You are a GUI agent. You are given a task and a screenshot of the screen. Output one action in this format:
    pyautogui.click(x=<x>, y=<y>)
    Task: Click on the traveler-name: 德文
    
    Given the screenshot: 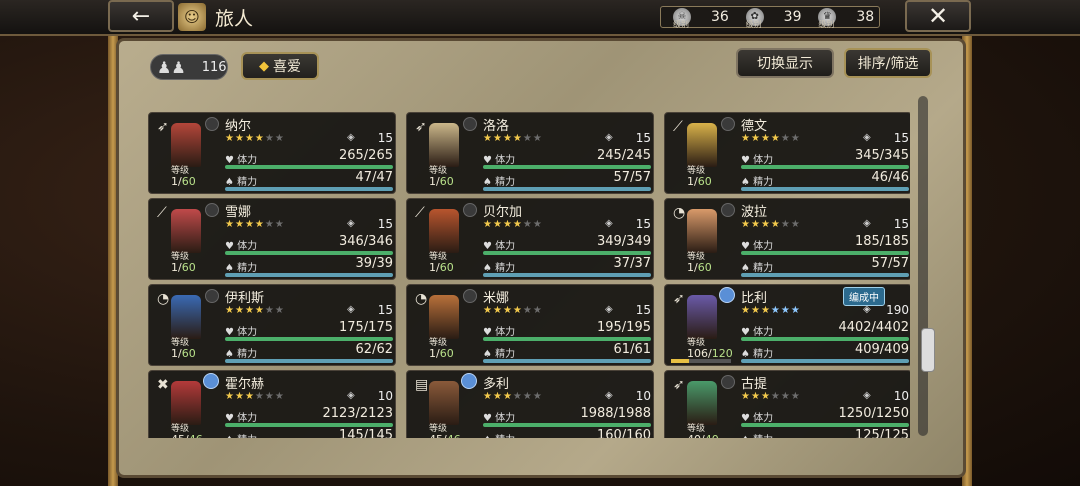 What is the action you would take?
    pyautogui.click(x=754, y=126)
    